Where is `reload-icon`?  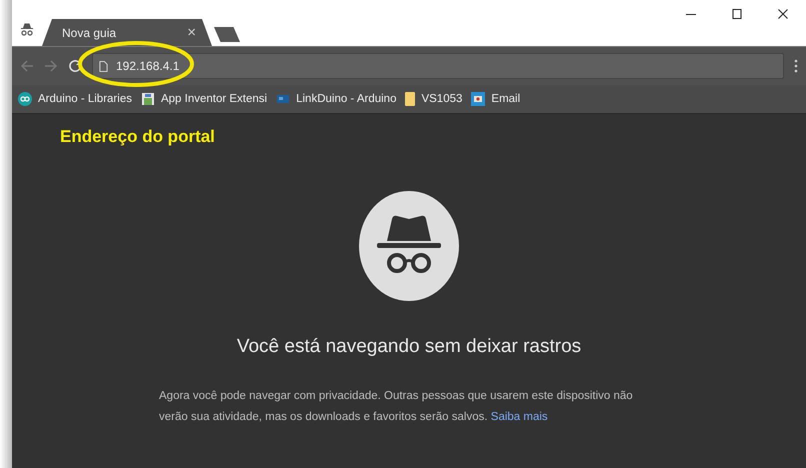
reload-icon is located at coordinates (75, 66).